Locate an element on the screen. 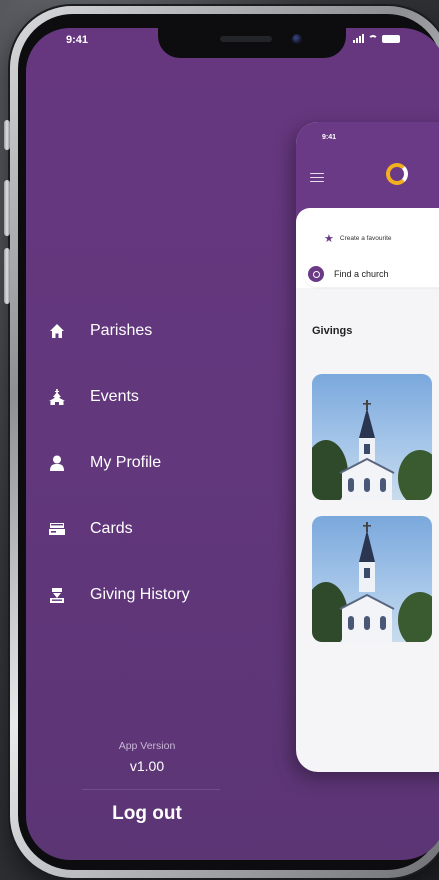  hamburger-menu-icon is located at coordinates (317, 177).